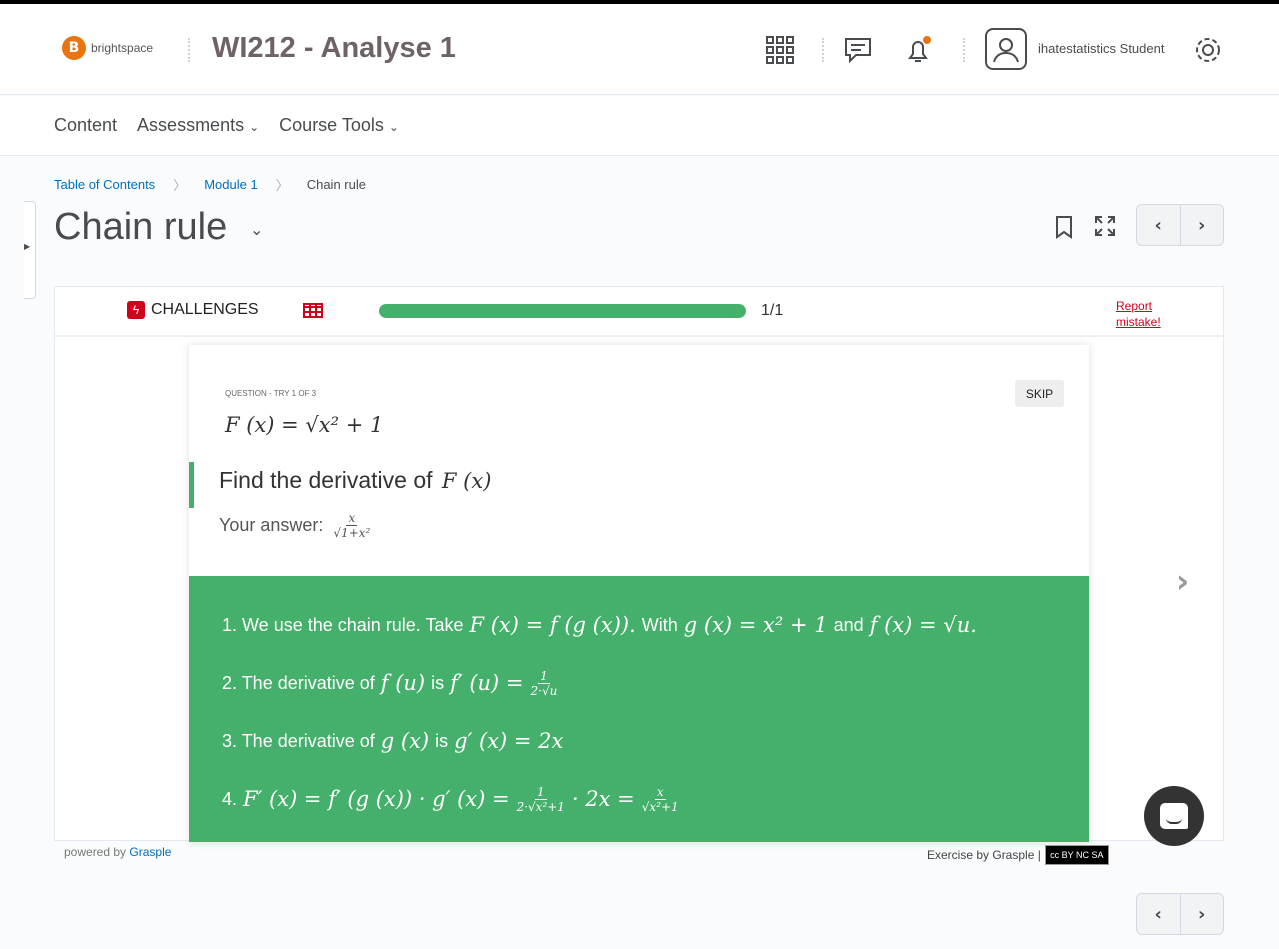 The height and width of the screenshot is (949, 1279). What do you see at coordinates (141, 227) in the screenshot?
I see `page-title: Chain rule` at bounding box center [141, 227].